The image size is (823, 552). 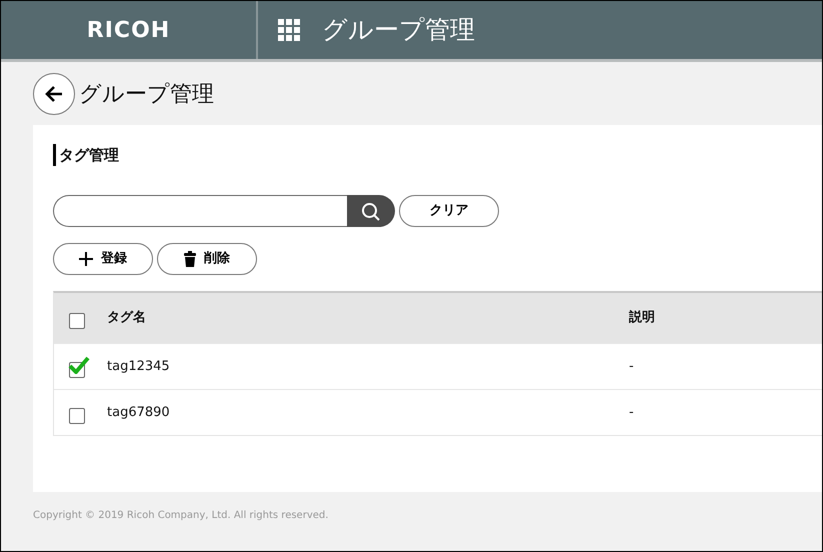 What do you see at coordinates (200, 211) in the screenshot?
I see `search-field` at bounding box center [200, 211].